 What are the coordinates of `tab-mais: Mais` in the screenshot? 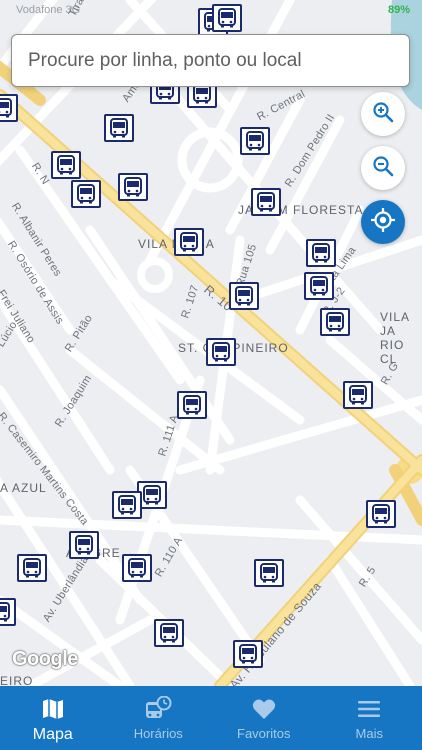 It's located at (369, 718).